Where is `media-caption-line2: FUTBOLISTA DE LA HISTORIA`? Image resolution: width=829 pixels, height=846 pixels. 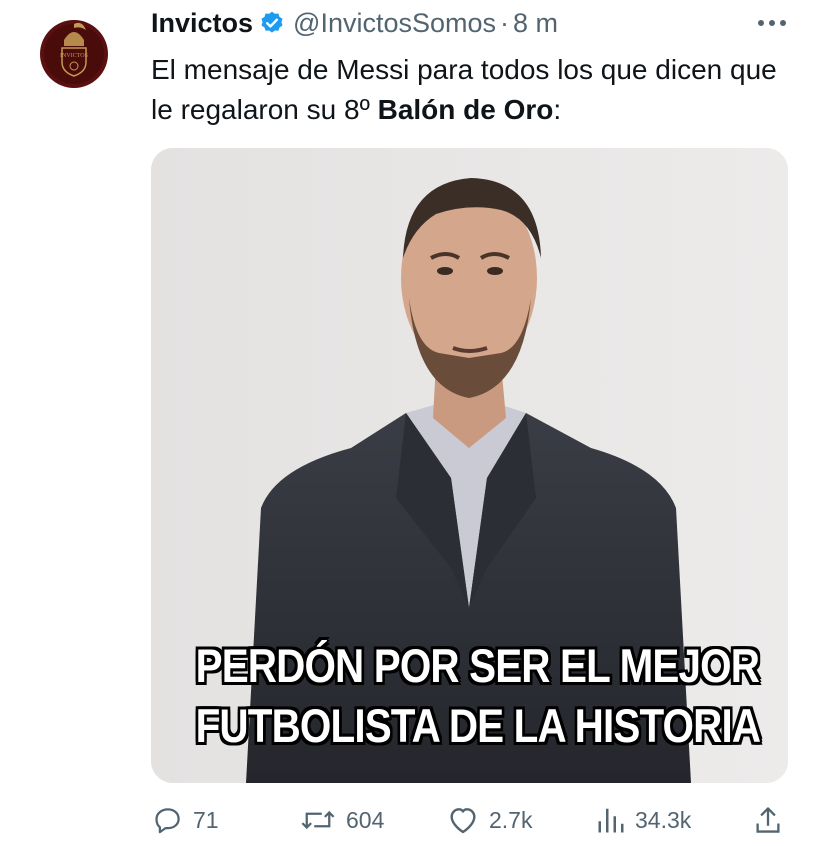 media-caption-line2: FUTBOLISTA DE LA HISTORIA is located at coordinates (478, 725).